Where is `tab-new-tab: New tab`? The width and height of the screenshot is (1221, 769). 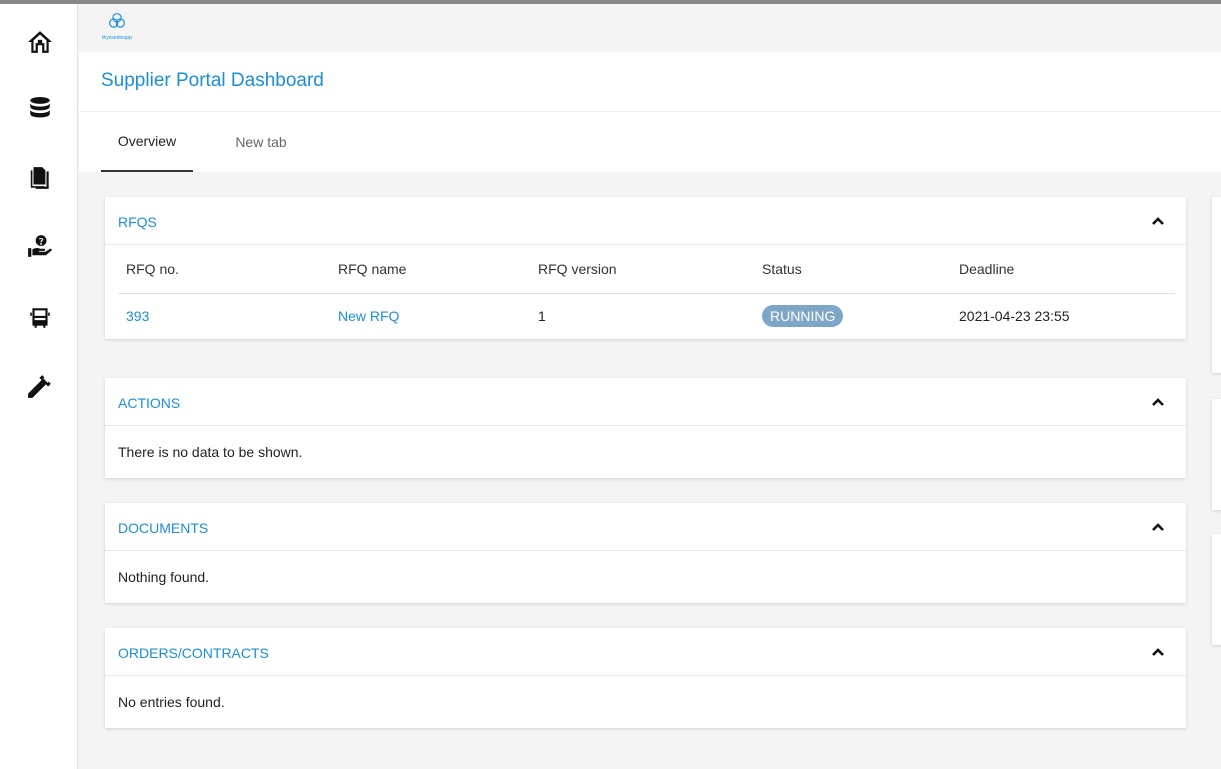 tab-new-tab: New tab is located at coordinates (261, 142).